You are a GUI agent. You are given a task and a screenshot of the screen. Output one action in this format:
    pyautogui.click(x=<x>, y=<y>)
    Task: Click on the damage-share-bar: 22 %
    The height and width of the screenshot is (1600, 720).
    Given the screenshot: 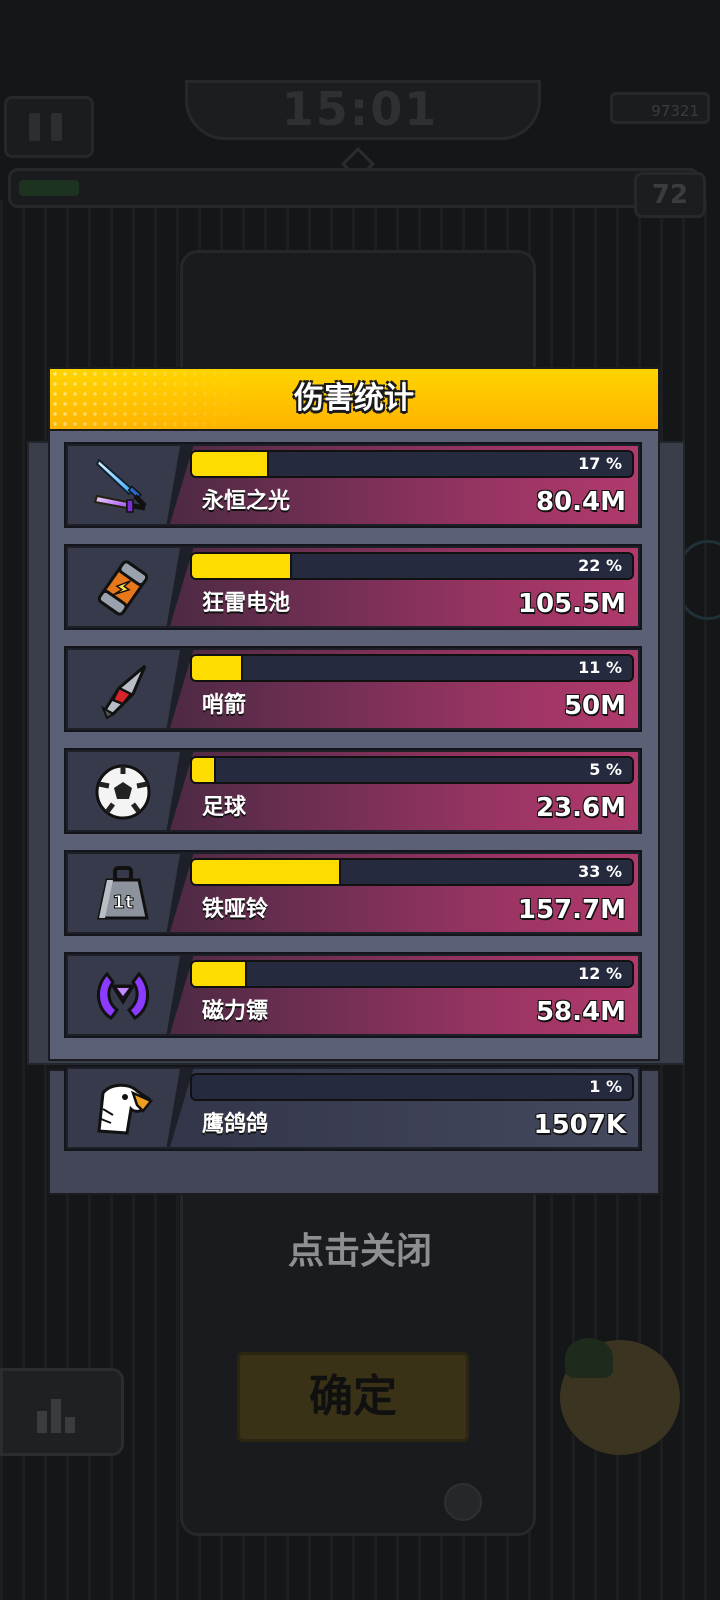 What is the action you would take?
    pyautogui.click(x=412, y=566)
    